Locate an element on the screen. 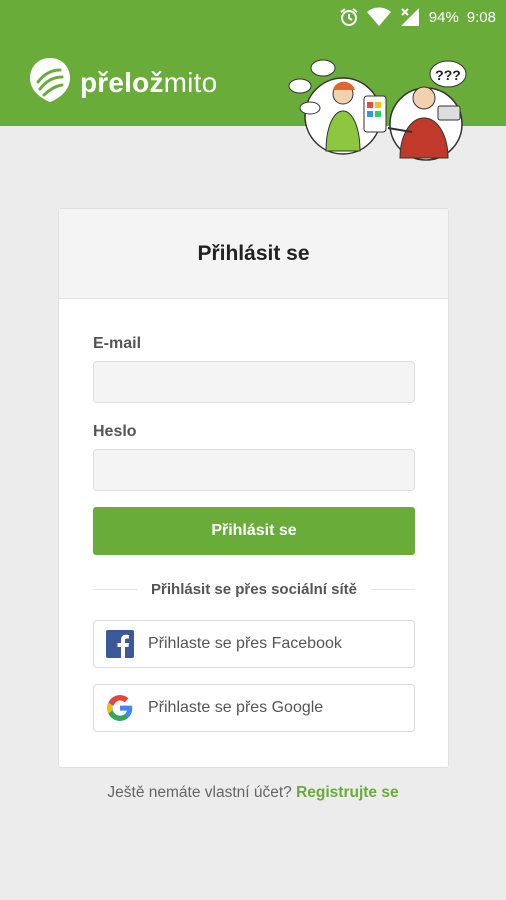  login-title: Přihlásit se is located at coordinates (253, 254).